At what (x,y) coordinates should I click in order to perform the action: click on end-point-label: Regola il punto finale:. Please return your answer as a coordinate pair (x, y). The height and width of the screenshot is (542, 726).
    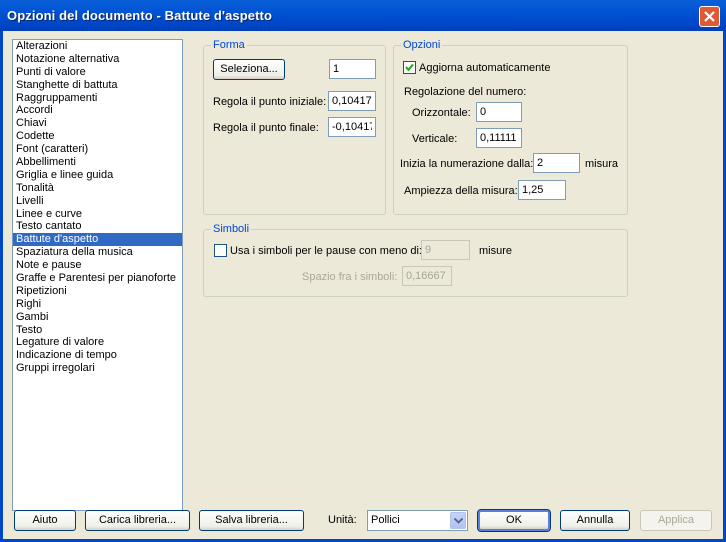
    Looking at the image, I should click on (266, 128).